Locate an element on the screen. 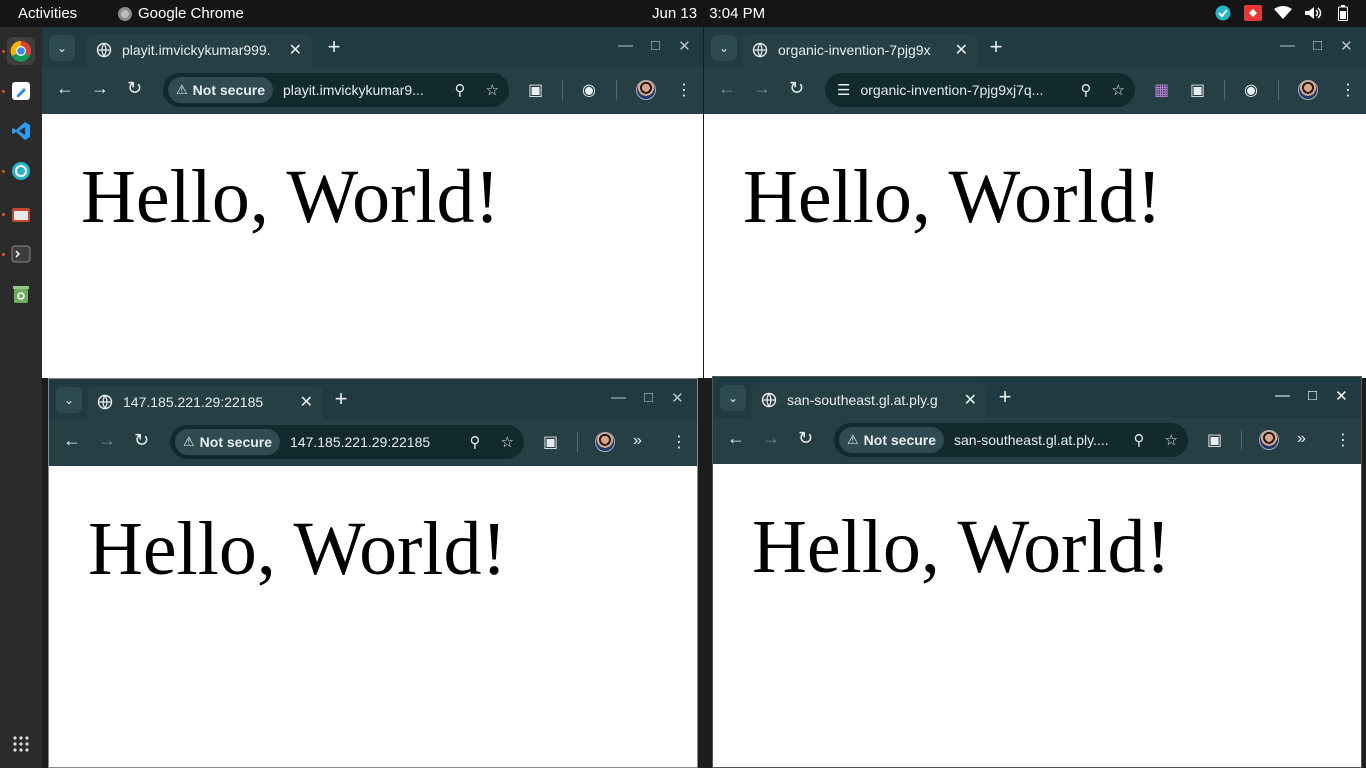  anydesk-icon is located at coordinates (1253, 13).